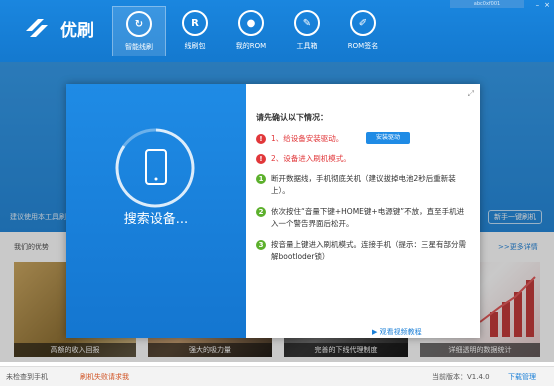 Image resolution: width=554 pixels, height=386 pixels. Describe the element at coordinates (363, 138) in the screenshot. I see `requirement-driver: ! 1、给设备安装驱动。 安装驱动` at that location.